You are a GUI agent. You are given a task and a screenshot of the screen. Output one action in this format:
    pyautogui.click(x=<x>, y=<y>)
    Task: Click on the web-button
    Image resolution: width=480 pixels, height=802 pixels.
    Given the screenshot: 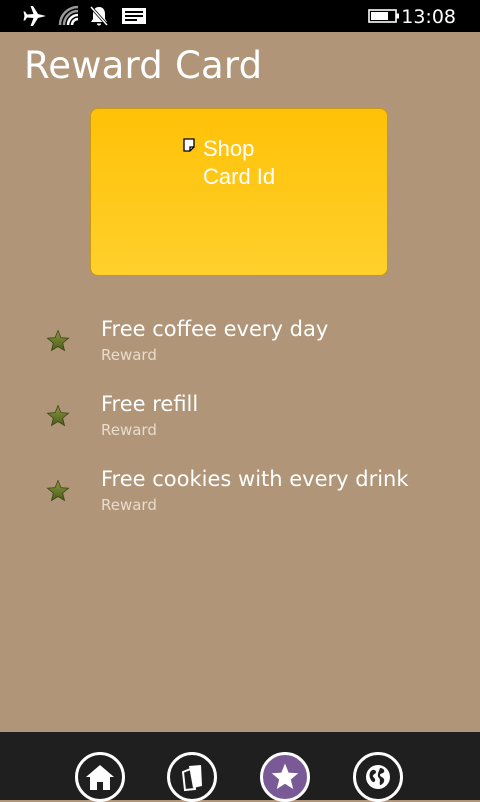 What is the action you would take?
    pyautogui.click(x=378, y=777)
    